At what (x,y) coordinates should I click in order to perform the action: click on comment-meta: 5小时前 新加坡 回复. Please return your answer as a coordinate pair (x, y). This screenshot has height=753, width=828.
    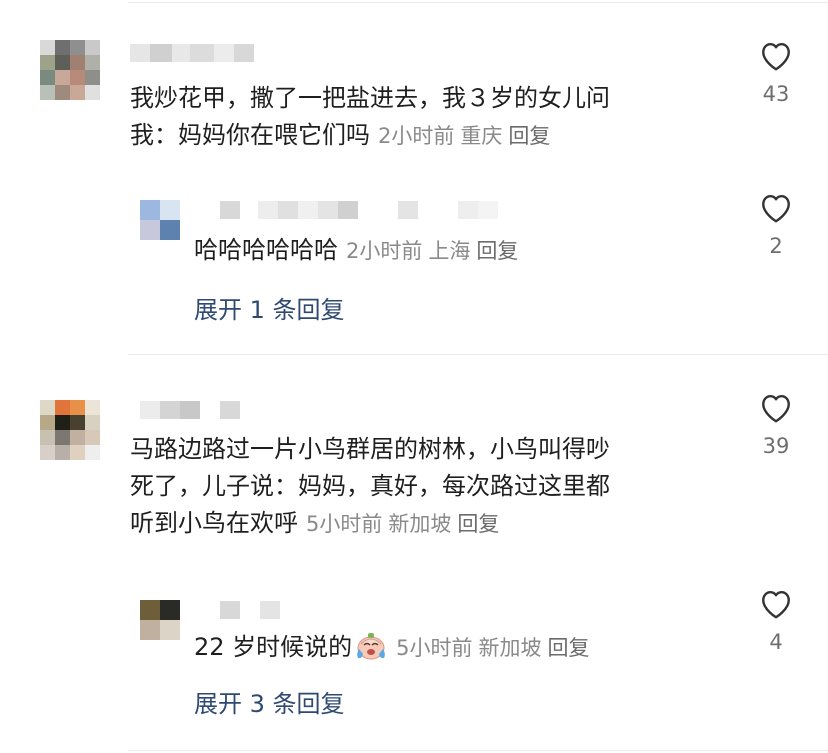
    Looking at the image, I should click on (405, 524).